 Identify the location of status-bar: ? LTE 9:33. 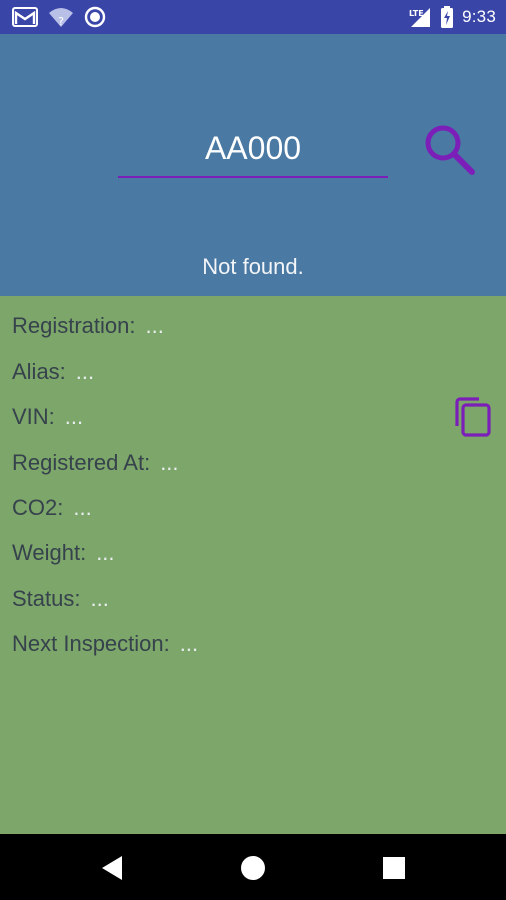
(253, 17).